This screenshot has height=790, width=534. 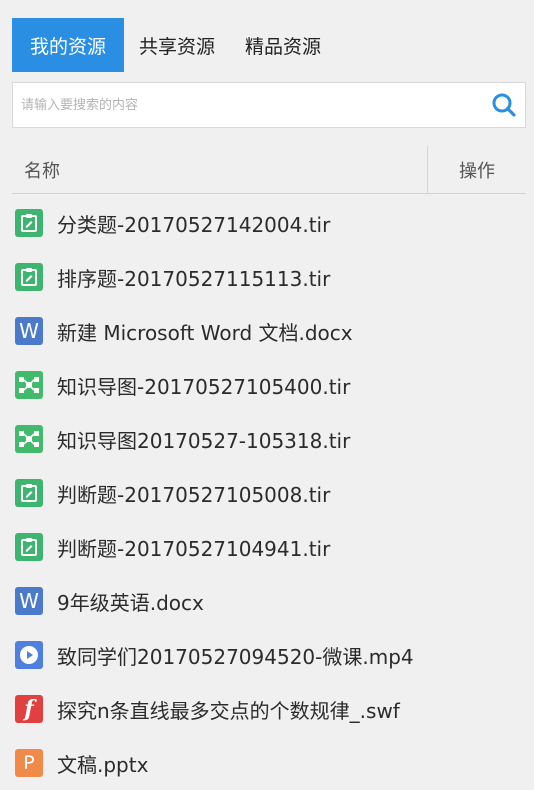 I want to click on file-name: 排序题-20170527115113.tir, so click(x=193, y=277).